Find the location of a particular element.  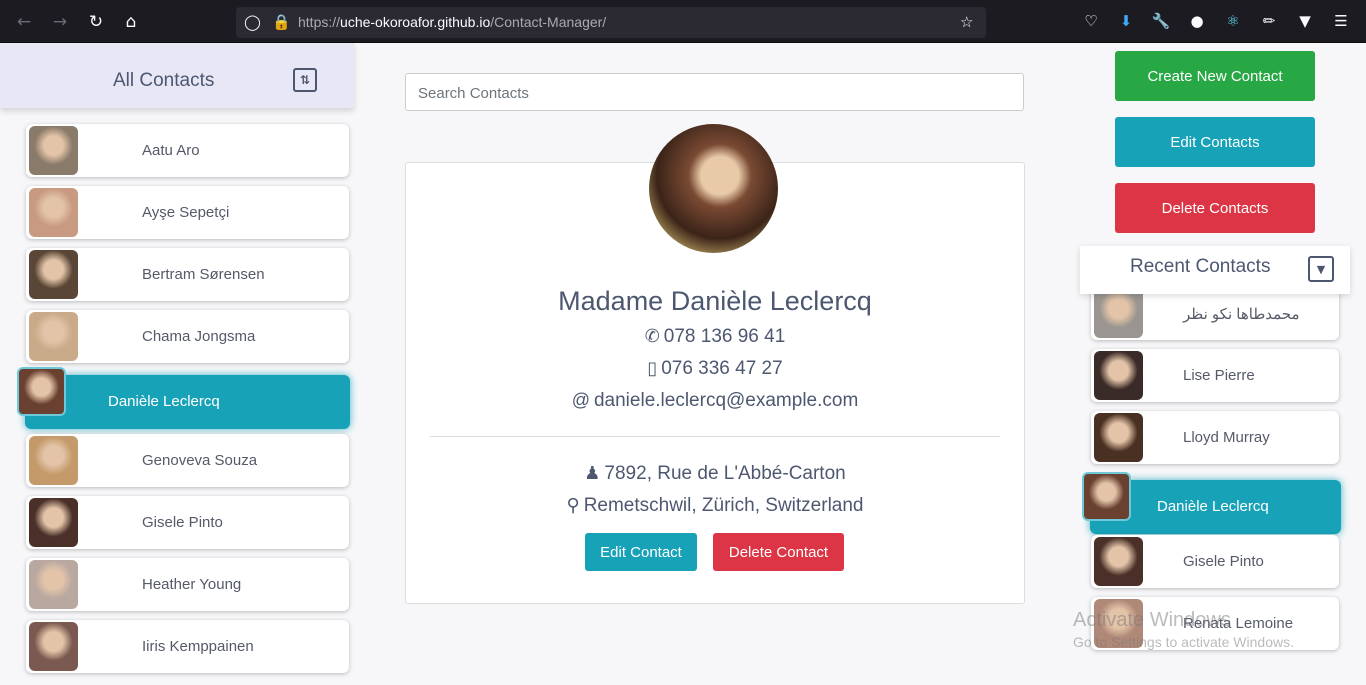

email-value: daniele.leclercq@example.com is located at coordinates (726, 400).